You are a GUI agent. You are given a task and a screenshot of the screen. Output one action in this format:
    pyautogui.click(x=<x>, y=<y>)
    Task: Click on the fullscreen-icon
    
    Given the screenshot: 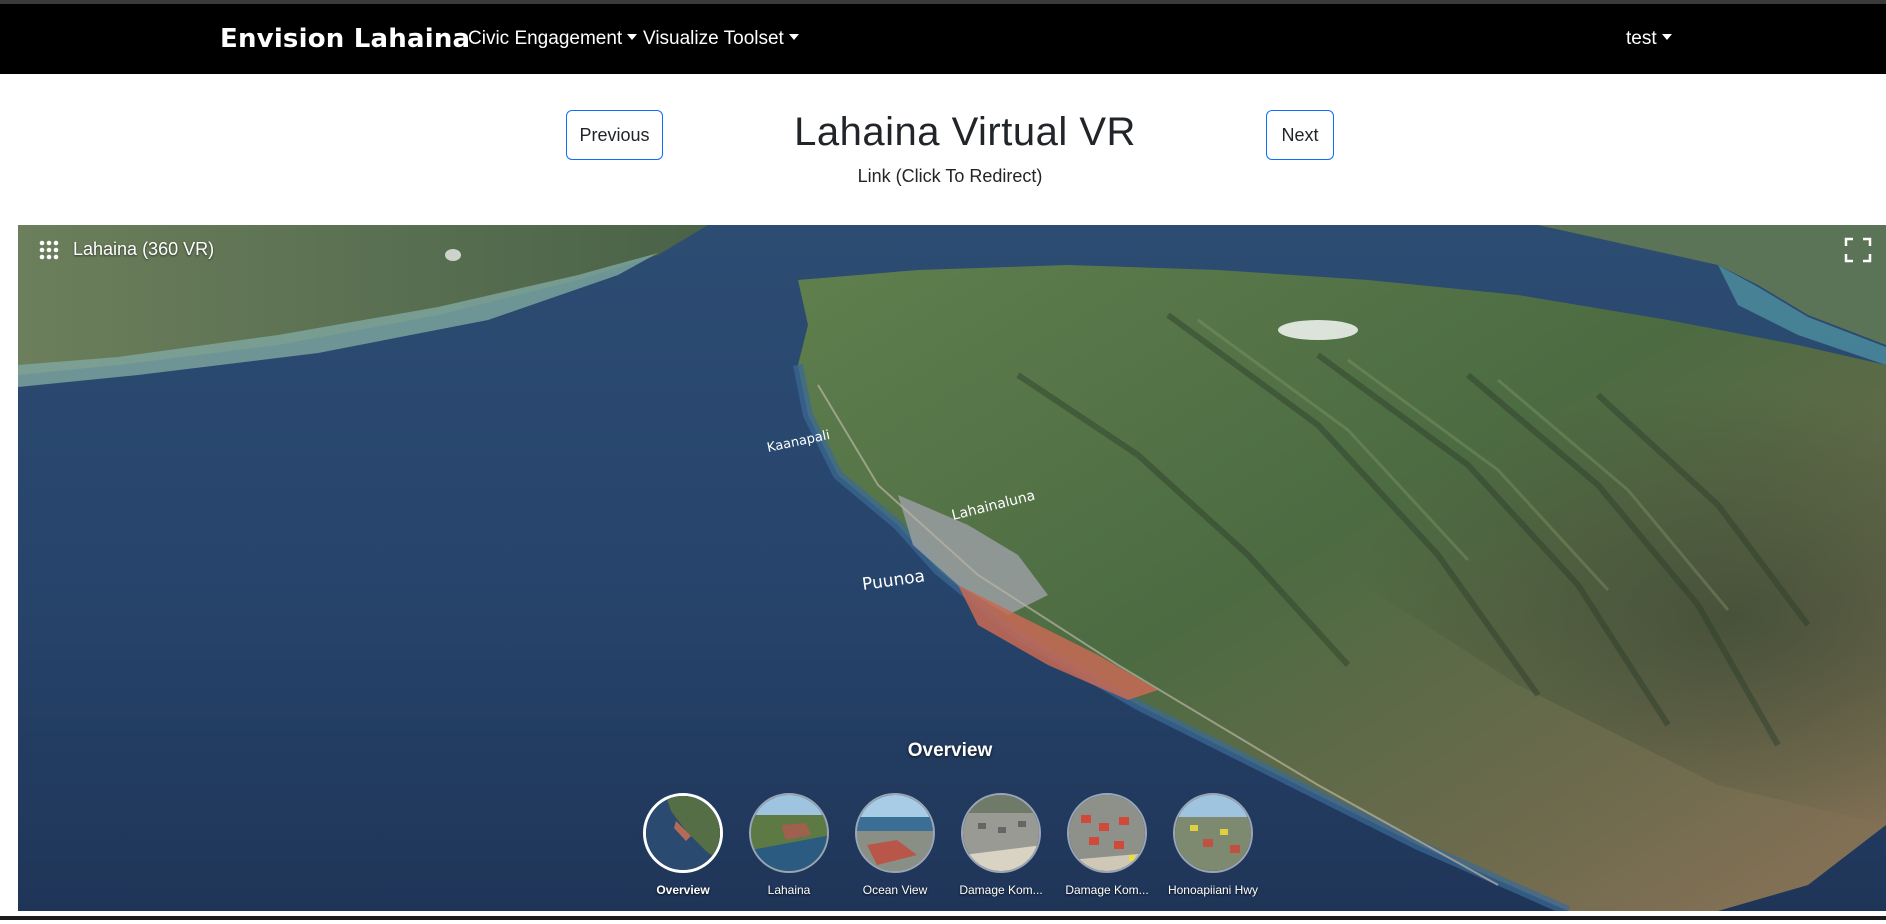 What is the action you would take?
    pyautogui.click(x=1858, y=250)
    